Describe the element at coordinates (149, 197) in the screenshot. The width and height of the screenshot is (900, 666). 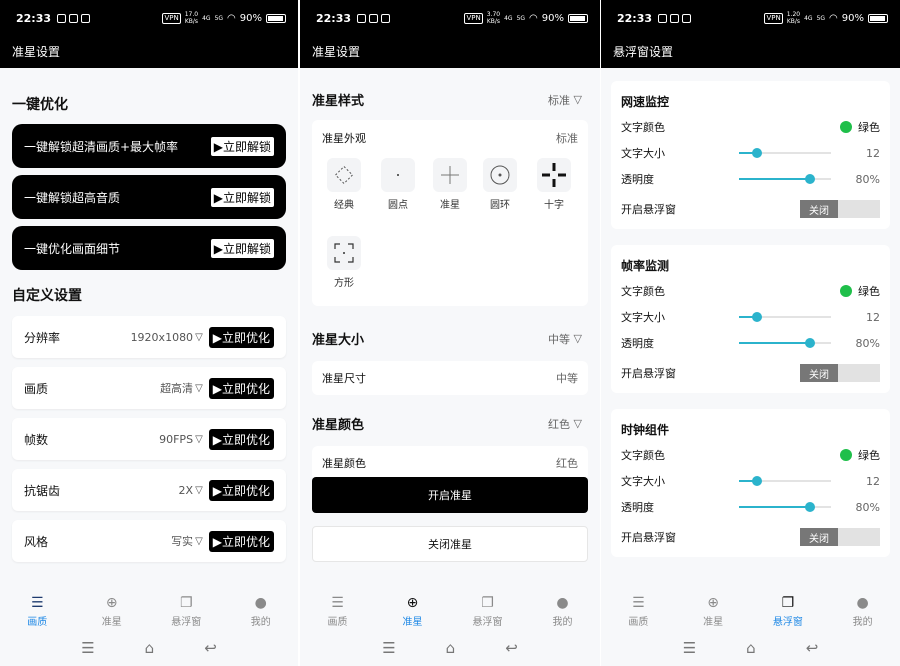
I see `one-key-item: 一键解锁超高音质 ▶立即解锁` at that location.